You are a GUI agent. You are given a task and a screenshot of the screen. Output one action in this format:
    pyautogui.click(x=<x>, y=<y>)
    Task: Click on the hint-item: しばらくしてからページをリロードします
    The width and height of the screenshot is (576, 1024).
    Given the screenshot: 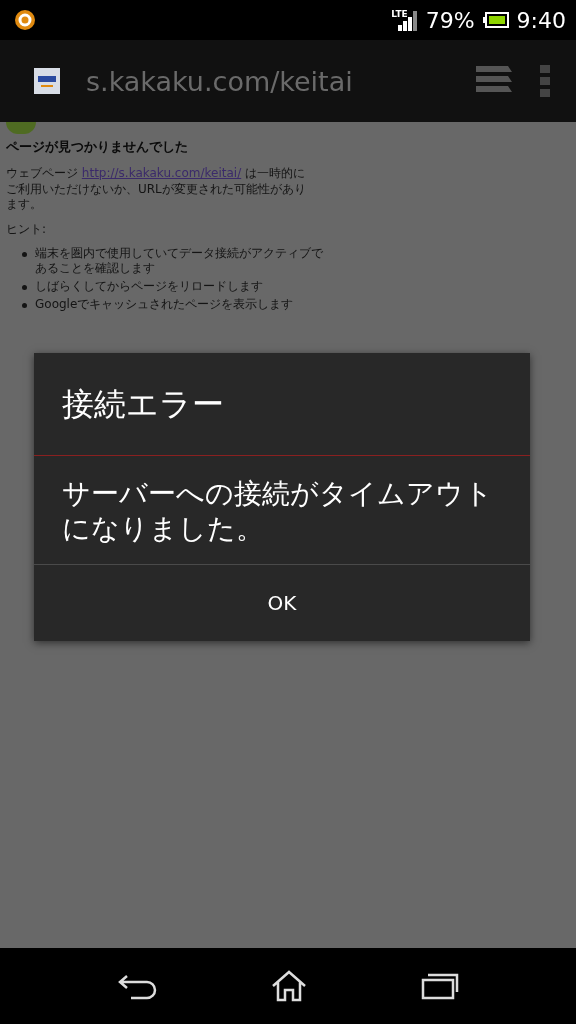 What is the action you would take?
    pyautogui.click(x=149, y=286)
    